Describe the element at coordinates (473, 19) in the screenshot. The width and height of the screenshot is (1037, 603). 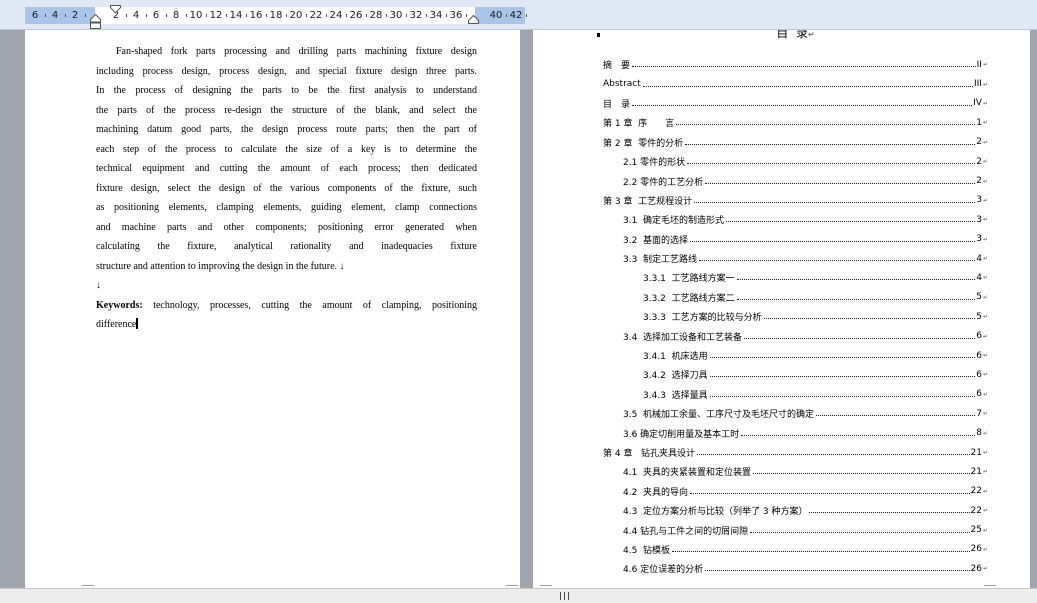
I see `right-indent-icon` at that location.